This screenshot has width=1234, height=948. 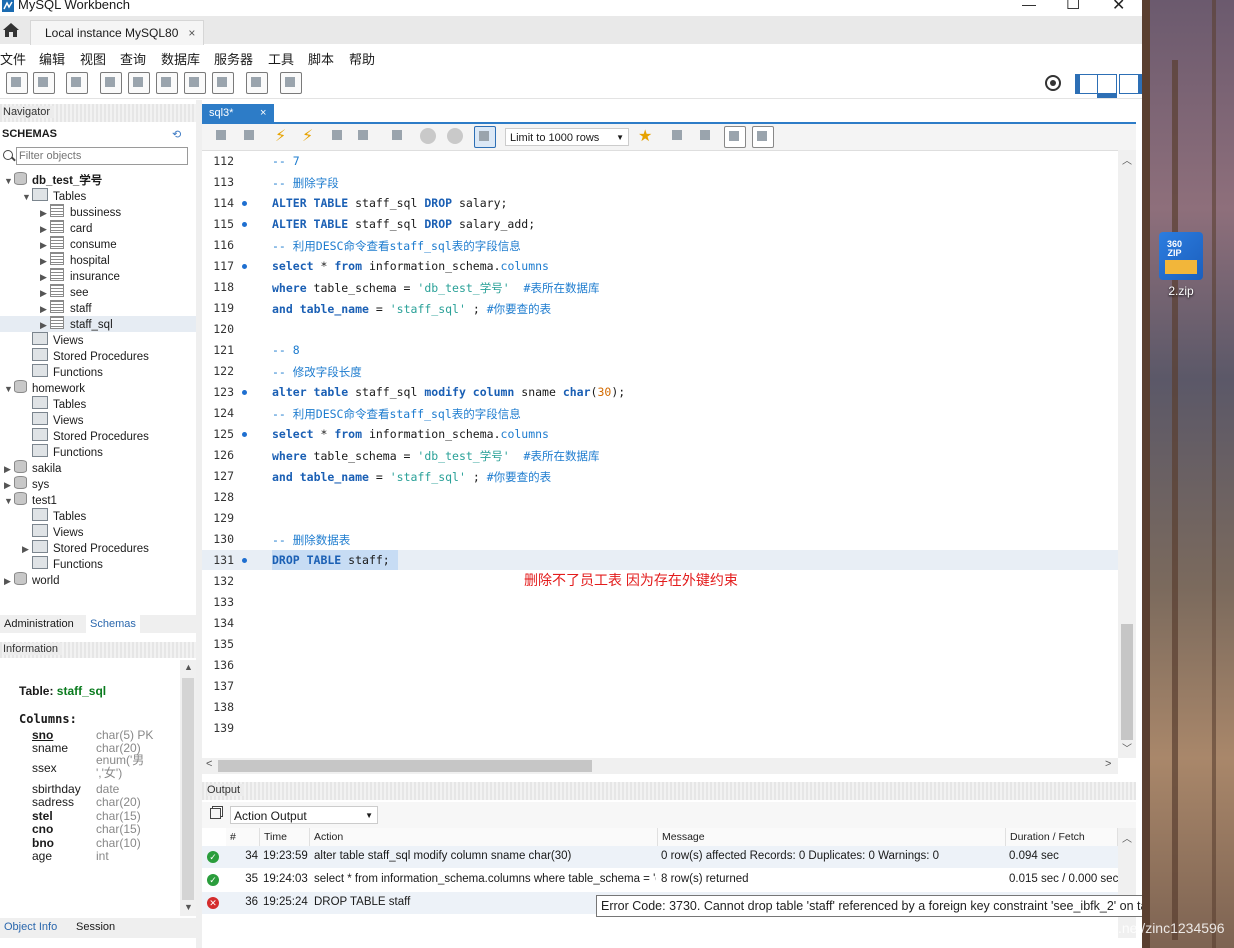 What do you see at coordinates (304, 815) in the screenshot?
I see `output-type-select: Action Output ▼` at bounding box center [304, 815].